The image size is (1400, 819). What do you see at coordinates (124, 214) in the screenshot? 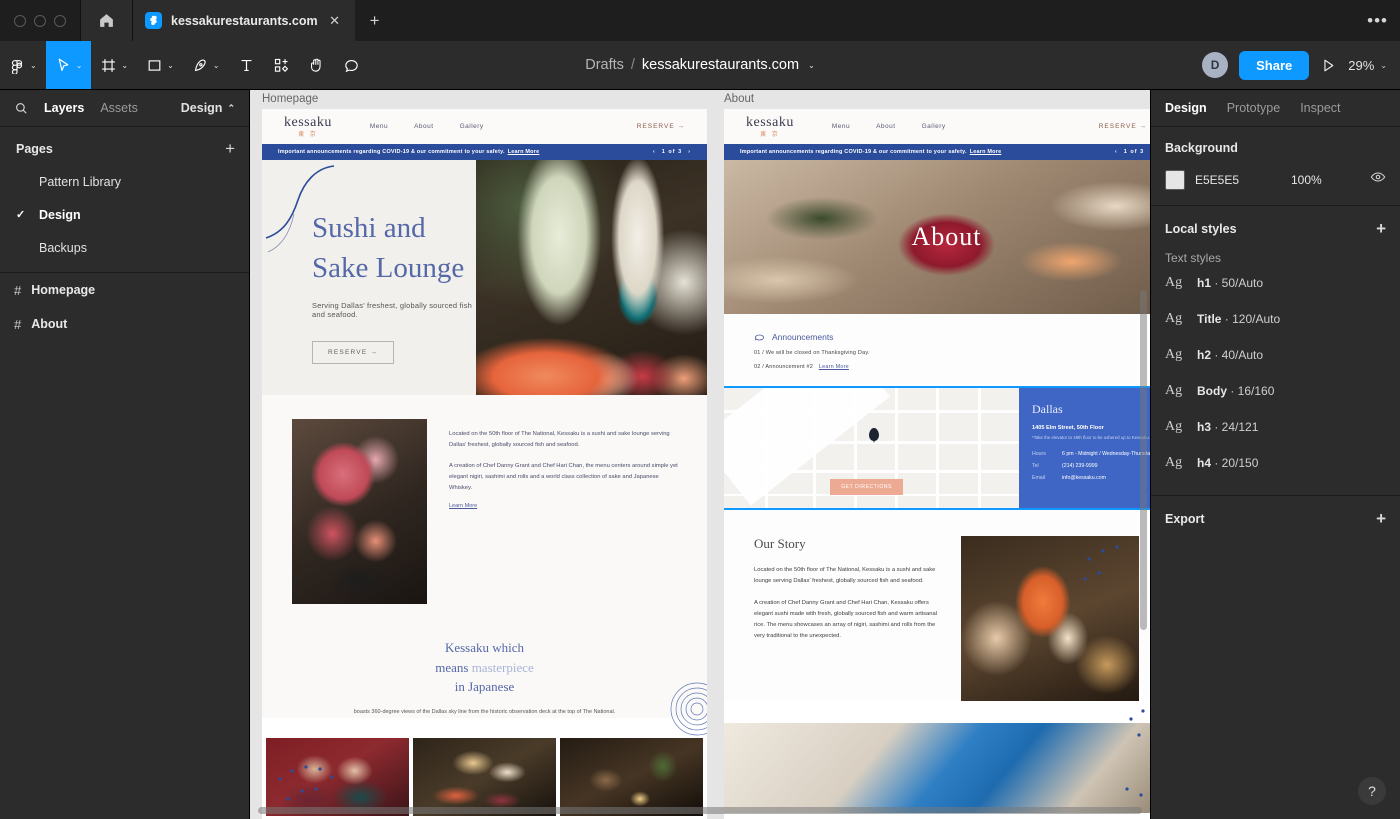
I see `page-item-design: ✓ Design` at bounding box center [124, 214].